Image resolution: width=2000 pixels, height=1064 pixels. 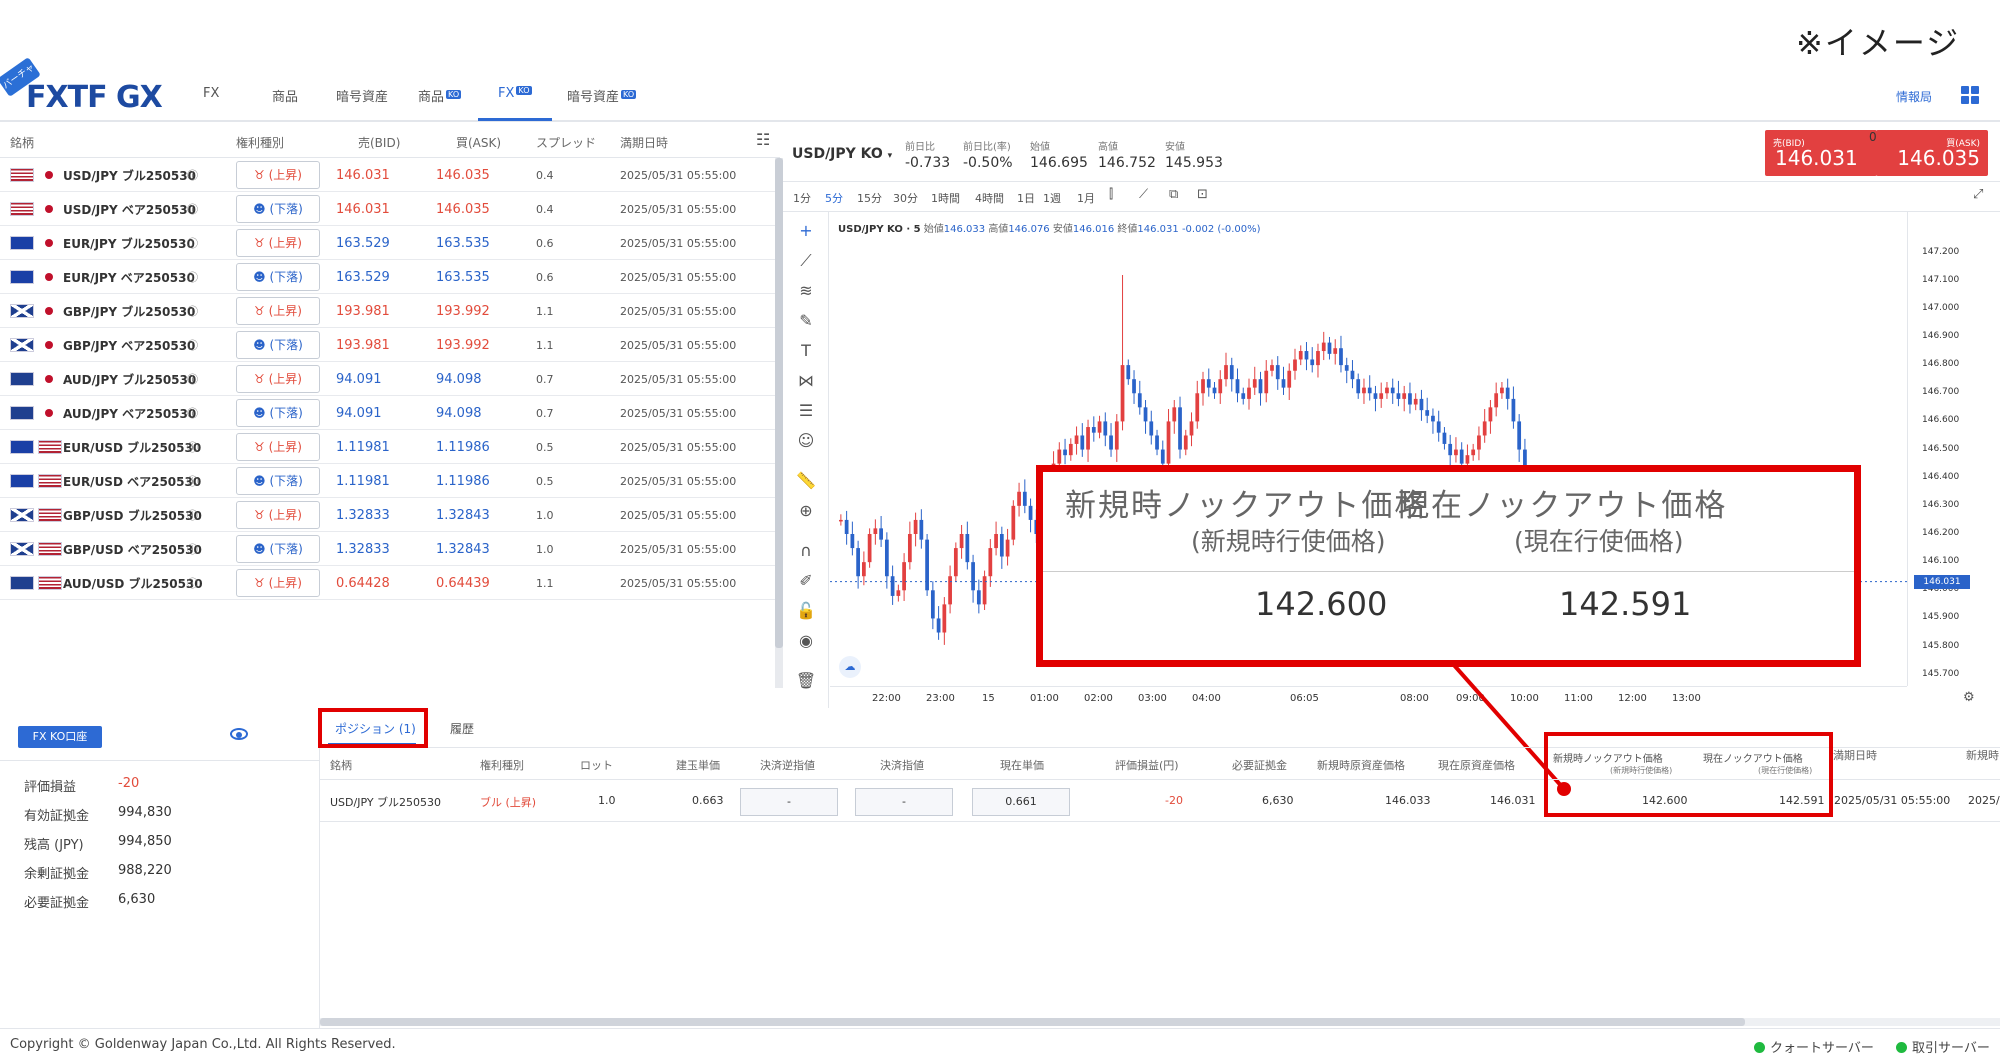 What do you see at coordinates (60, 737) in the screenshot?
I see `fx-ko-account-button: FX KO口座` at bounding box center [60, 737].